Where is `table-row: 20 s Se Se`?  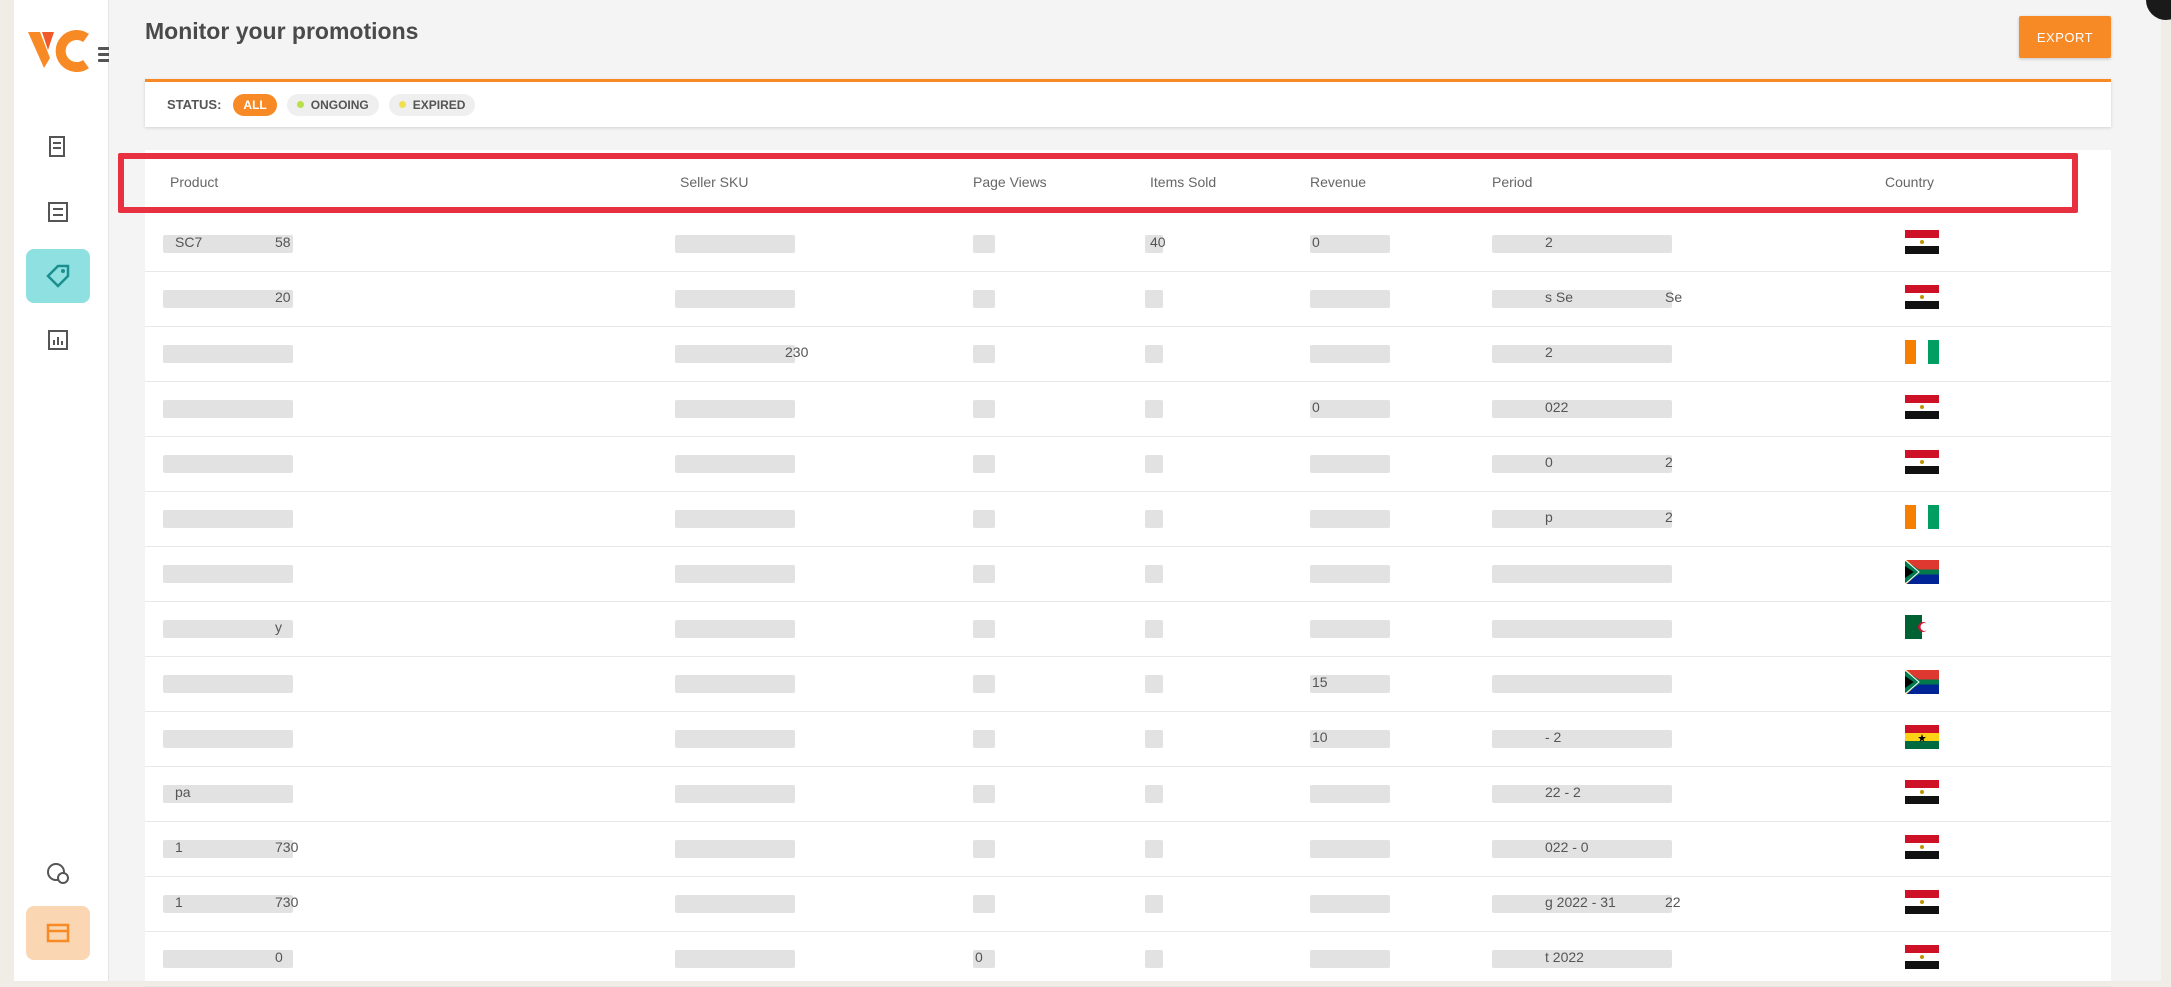
table-row: 20 s Se Se is located at coordinates (1128, 299).